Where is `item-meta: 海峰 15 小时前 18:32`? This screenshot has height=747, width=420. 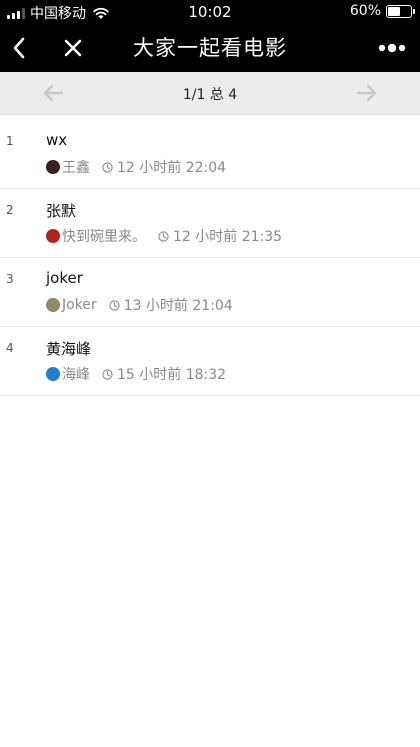 item-meta: 海峰 15 小时前 18:32 is located at coordinates (136, 374).